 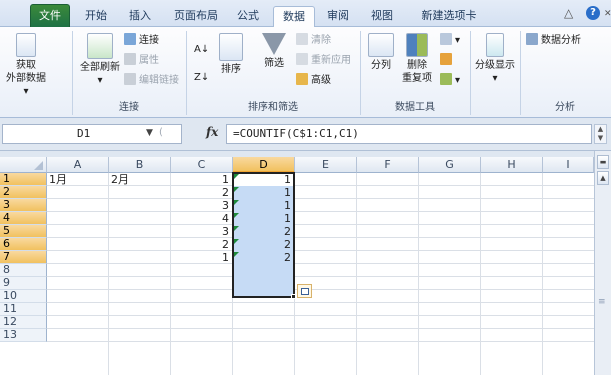 I want to click on refresh-icon, so click(x=100, y=46).